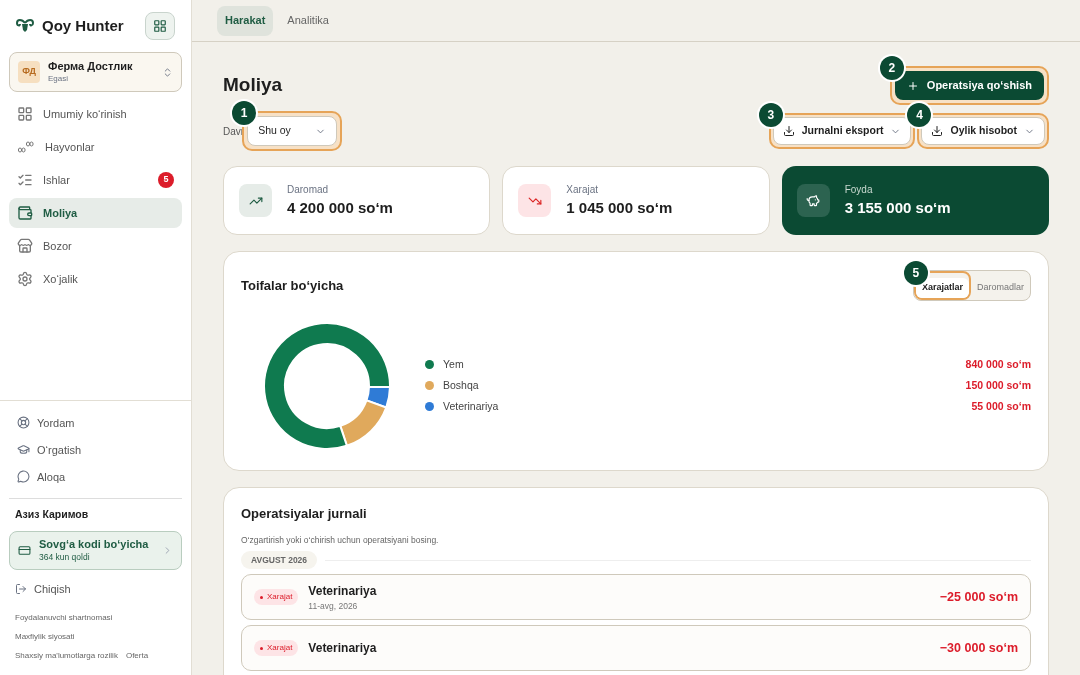 The width and height of the screenshot is (1080, 675). Describe the element at coordinates (23, 477) in the screenshot. I see `chat-bubble-icon` at that location.